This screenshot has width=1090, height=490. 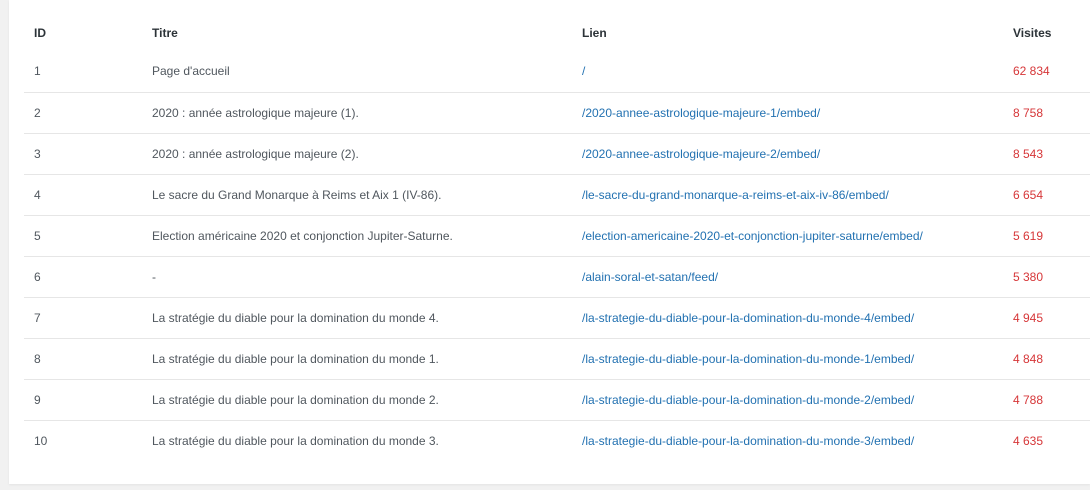 What do you see at coordinates (1028, 441) in the screenshot?
I see `row-visits: 4 635` at bounding box center [1028, 441].